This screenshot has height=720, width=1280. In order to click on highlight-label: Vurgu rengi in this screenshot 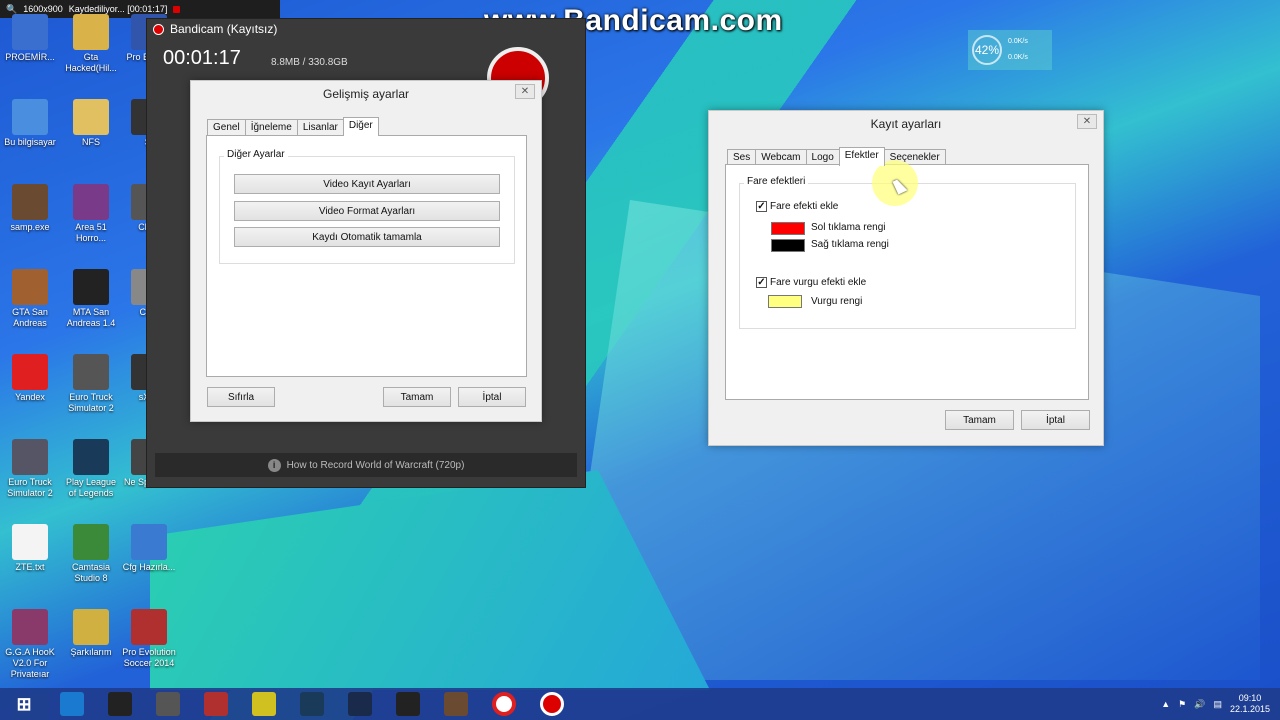, I will do `click(837, 301)`.